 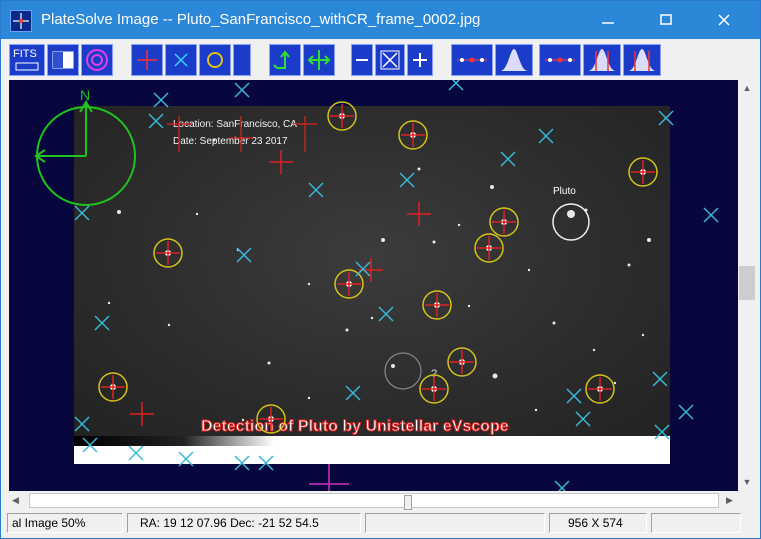 I want to click on minus-icon, so click(x=362, y=60).